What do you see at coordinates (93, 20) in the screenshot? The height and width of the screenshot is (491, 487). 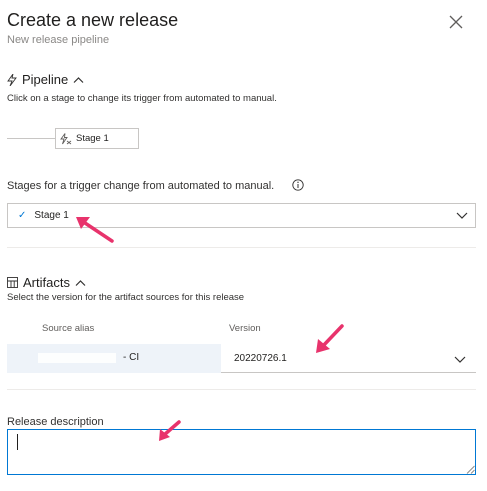 I see `dialog-title: Create a new release` at bounding box center [93, 20].